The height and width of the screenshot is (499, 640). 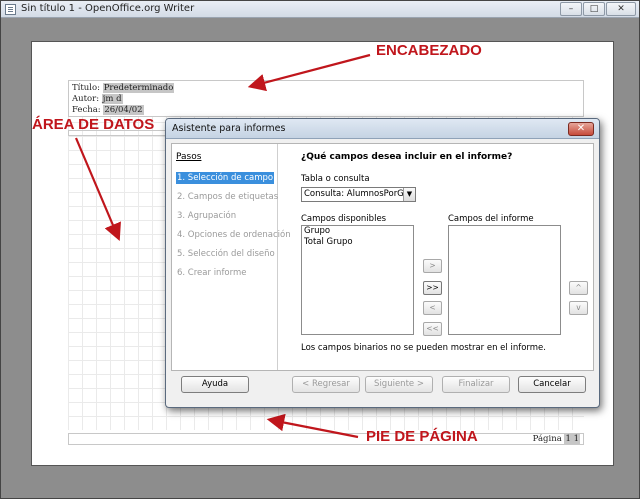 I want to click on annotation-footer: PIE DE PÁGINA, so click(x=422, y=436).